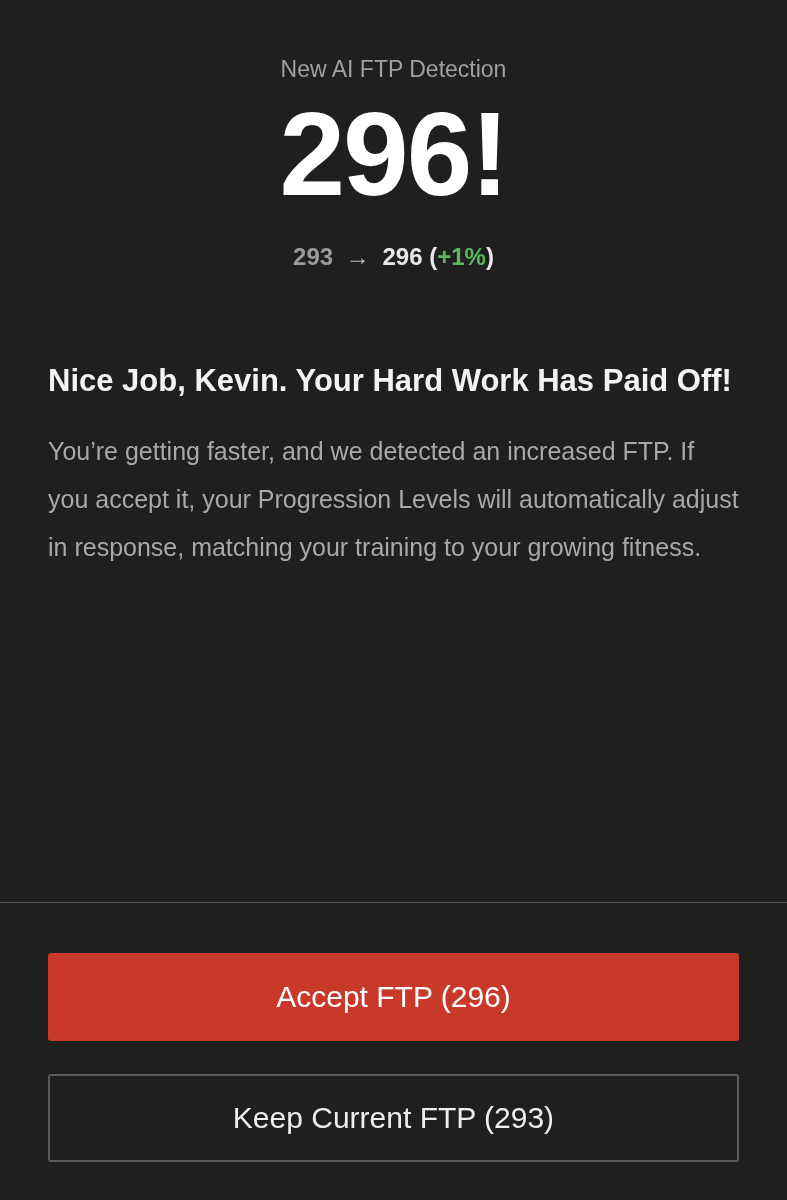 The image size is (787, 1200). Describe the element at coordinates (393, 997) in the screenshot. I see `accept-button: Accept FTP (296)` at that location.